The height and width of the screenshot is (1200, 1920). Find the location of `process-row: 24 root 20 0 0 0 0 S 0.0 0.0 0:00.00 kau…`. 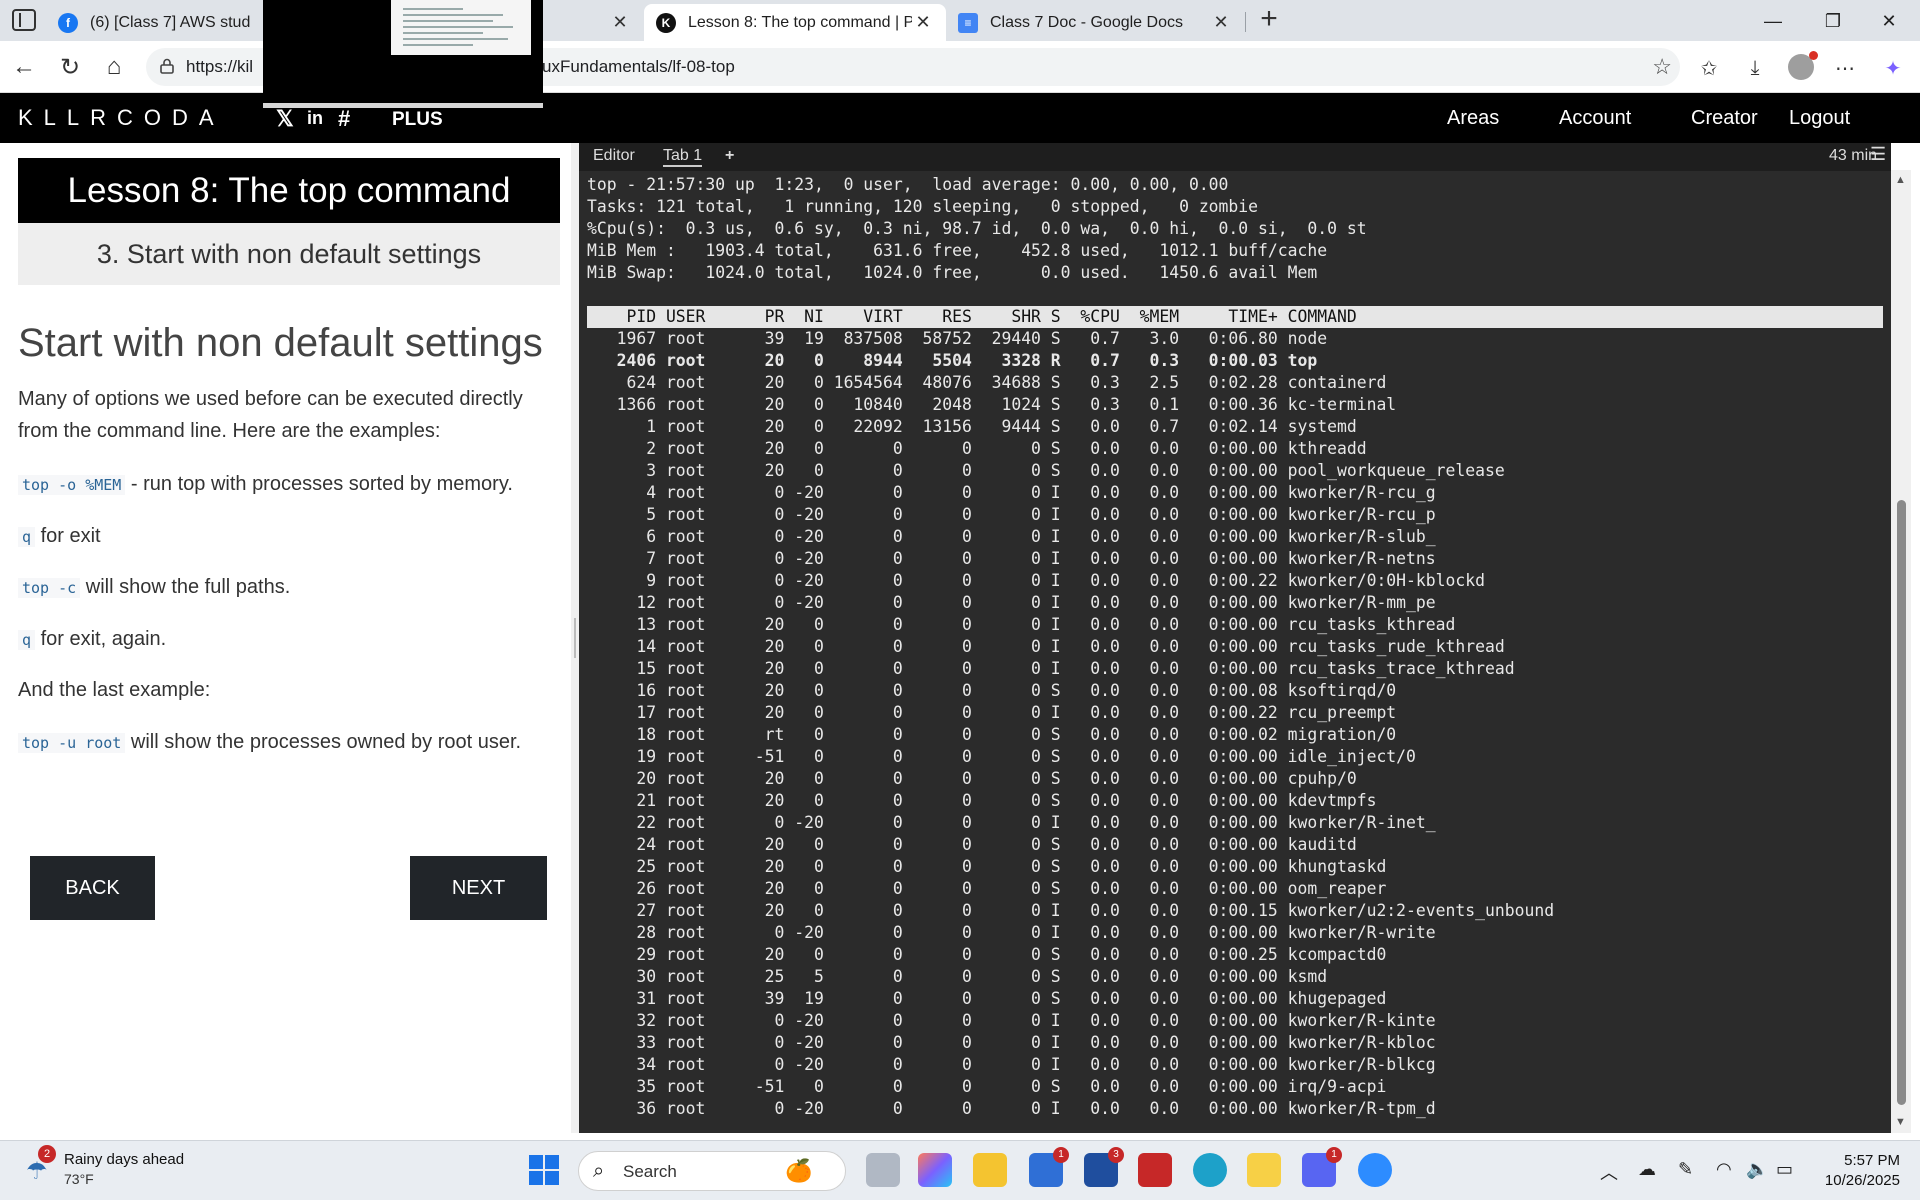

process-row: 24 root 20 0 0 0 0 S 0.0 0.0 0:00.00 kau… is located at coordinates (972, 844).